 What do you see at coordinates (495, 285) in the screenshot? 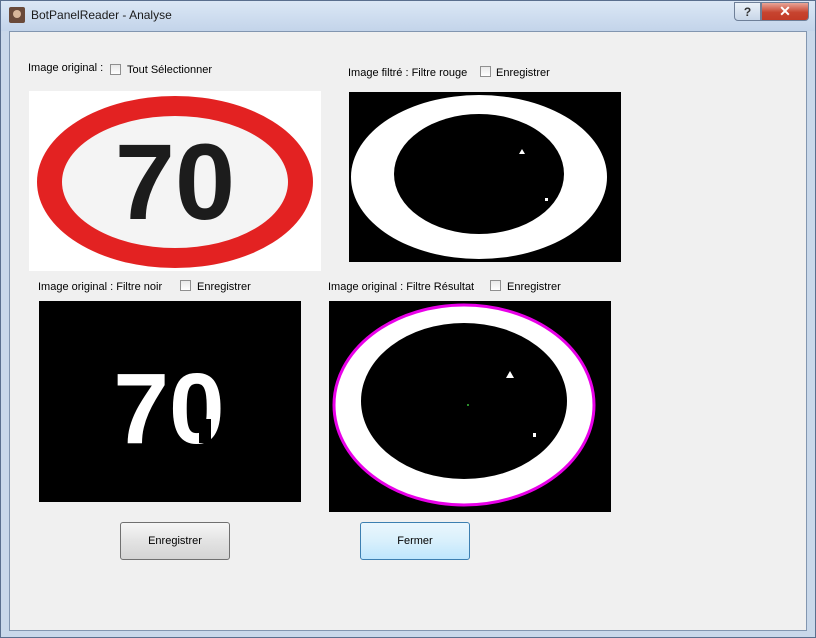
I see `result-filter-save-checkbox` at bounding box center [495, 285].